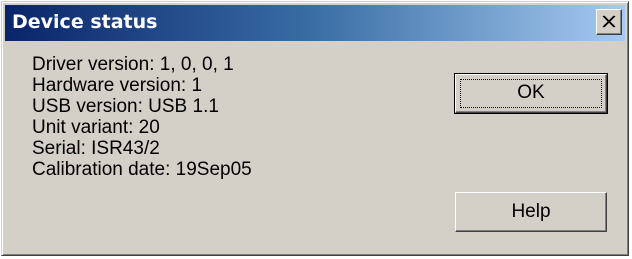 This screenshot has width=632, height=259. What do you see at coordinates (125, 106) in the screenshot?
I see `usb-version-text: USB version: USB 1.1` at bounding box center [125, 106].